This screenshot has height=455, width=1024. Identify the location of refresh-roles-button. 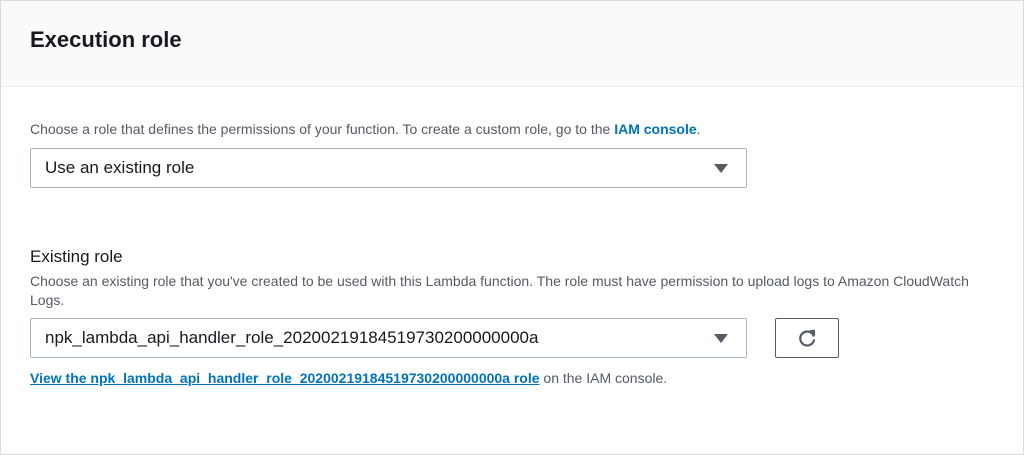
(807, 338).